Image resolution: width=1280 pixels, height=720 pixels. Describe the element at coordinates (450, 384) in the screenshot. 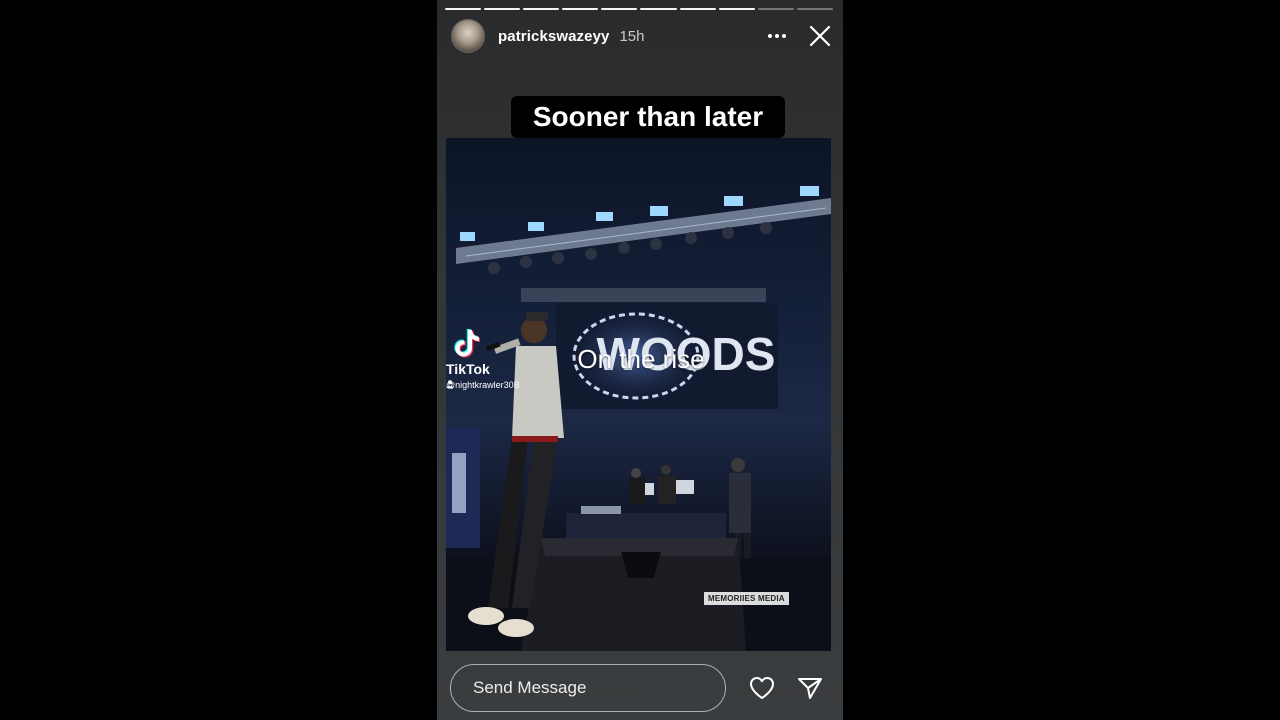

I see `user-icon` at that location.